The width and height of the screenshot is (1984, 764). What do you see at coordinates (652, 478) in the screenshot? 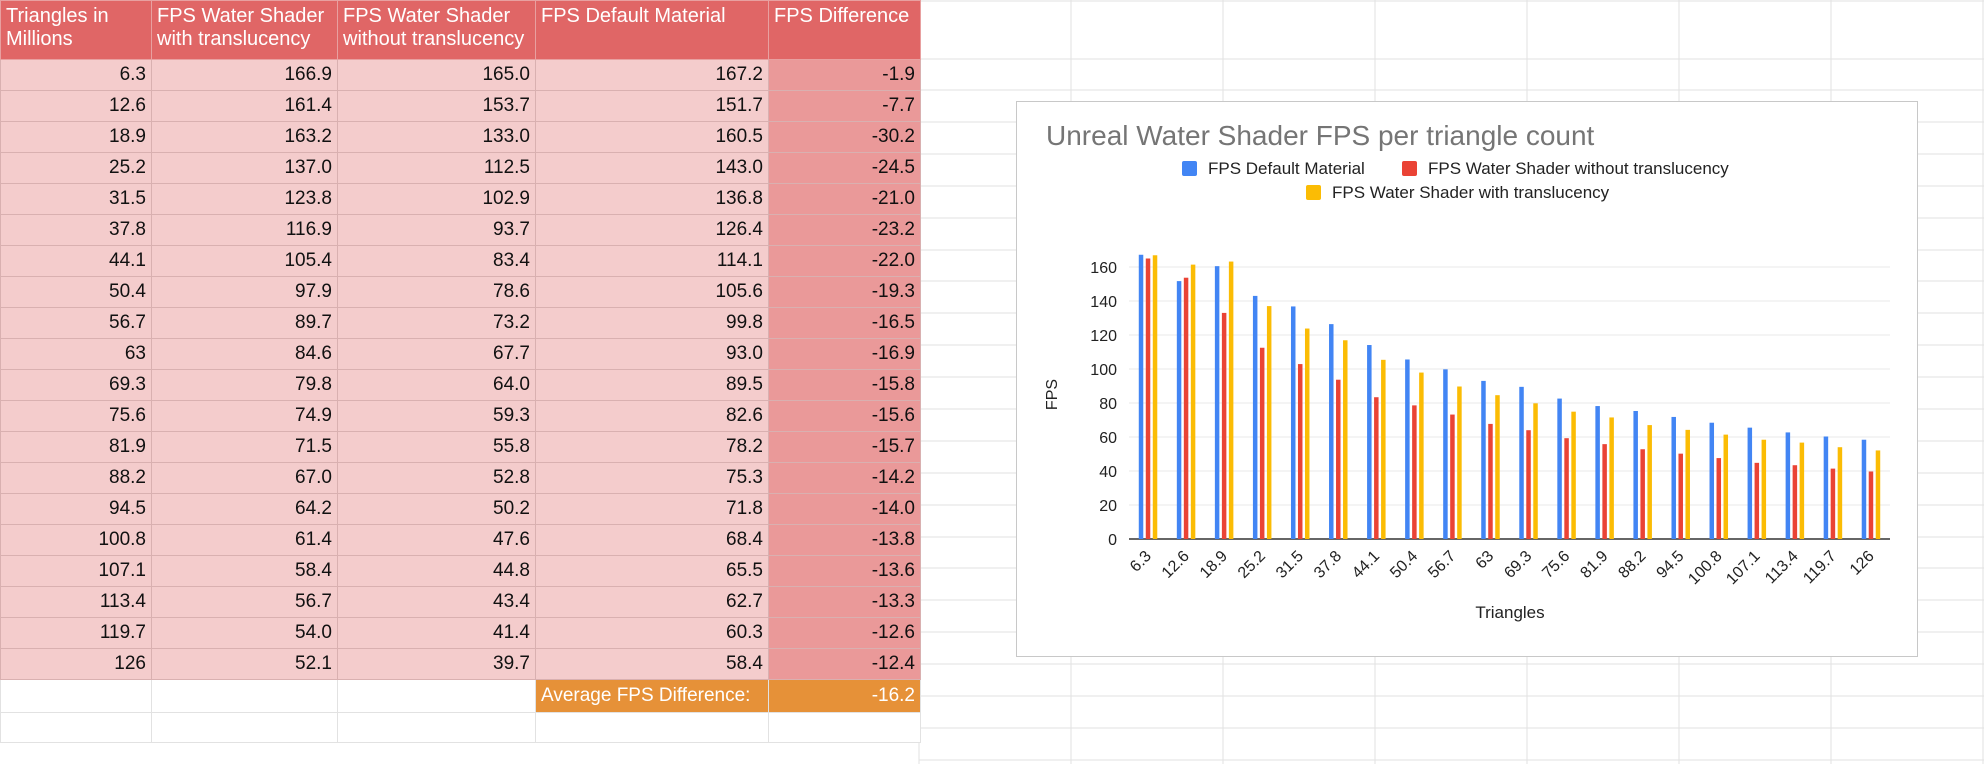
I see `default-material-cell: 75.3` at bounding box center [652, 478].